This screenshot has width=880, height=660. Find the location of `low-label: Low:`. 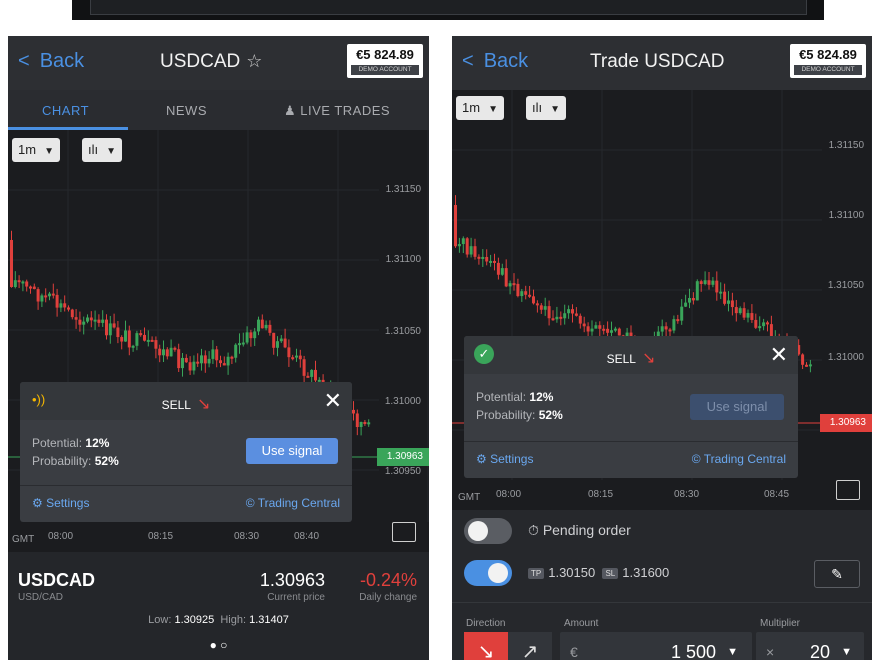

low-label: Low: is located at coordinates (160, 620).